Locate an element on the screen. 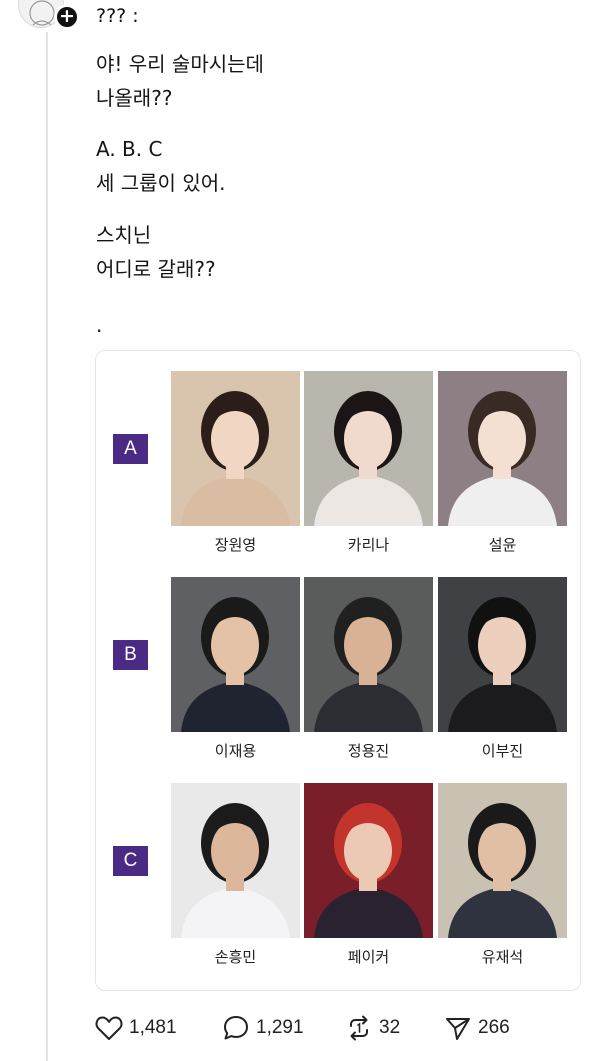 This screenshot has height=1061, width=600. post-line-3: 스치닌 어디로 갈래?? is located at coordinates (156, 252).